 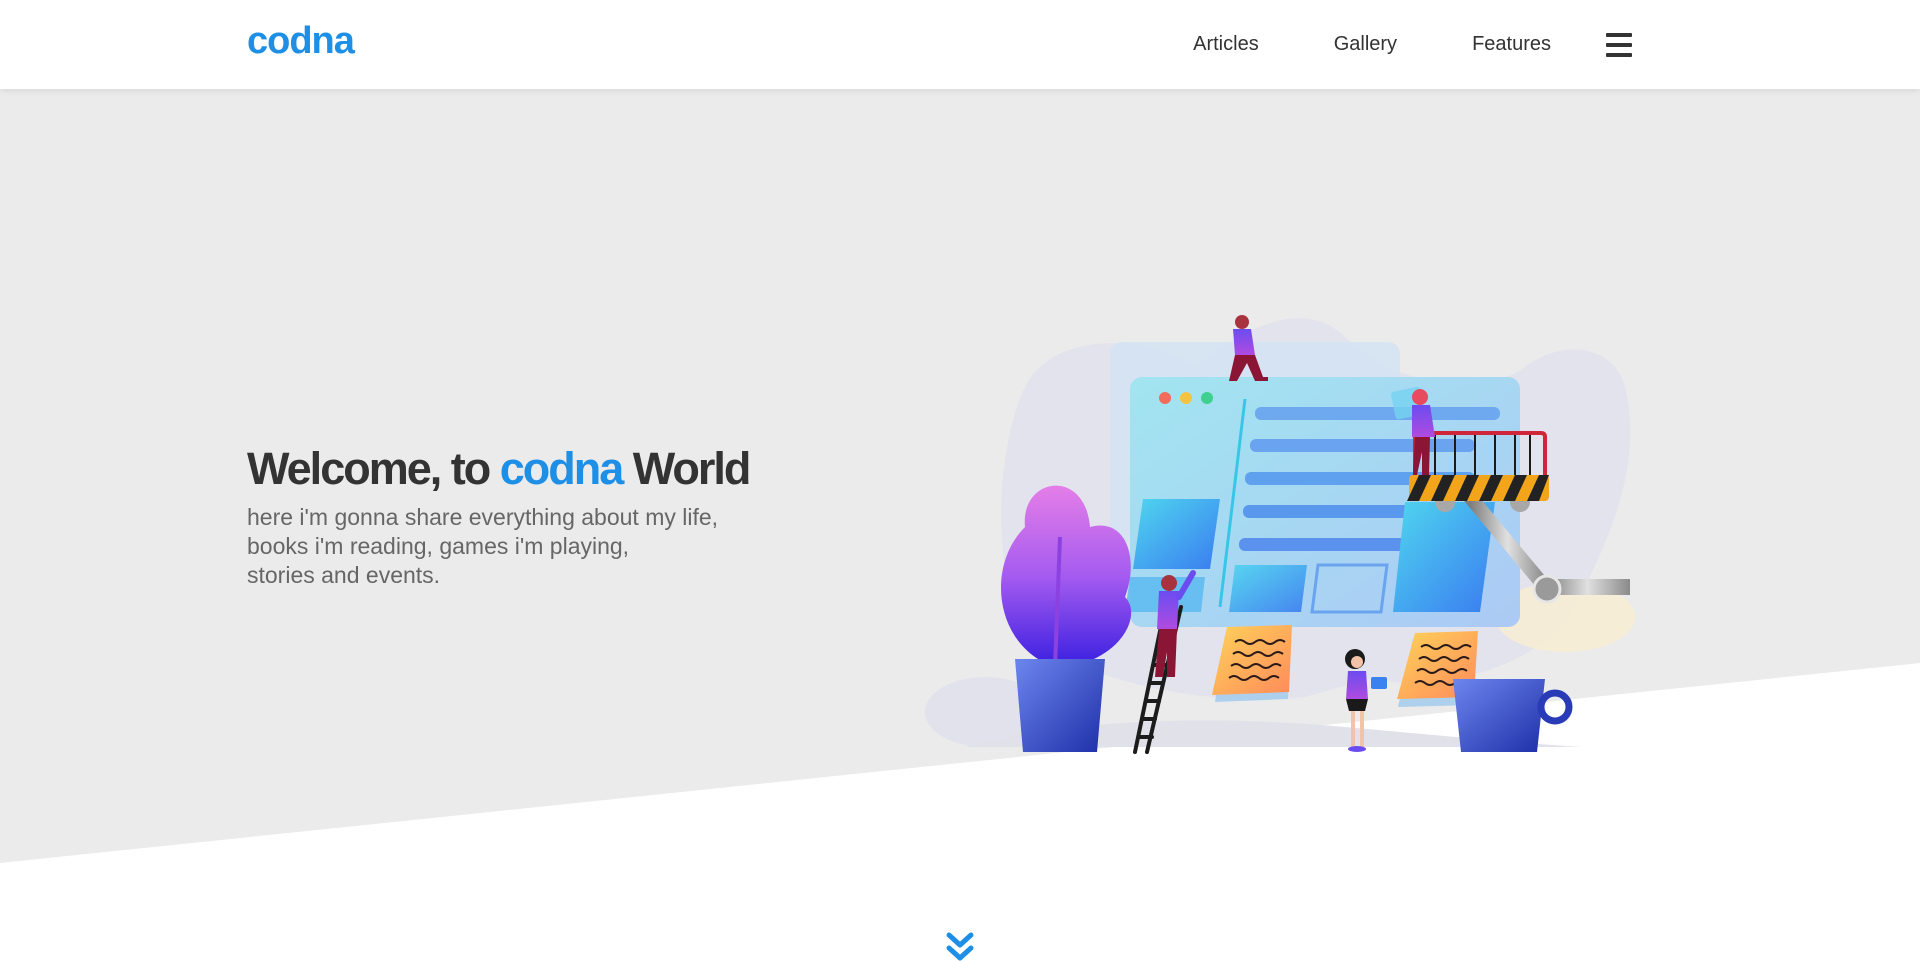 What do you see at coordinates (687, 468) in the screenshot?
I see `hero-title-suffix: World` at bounding box center [687, 468].